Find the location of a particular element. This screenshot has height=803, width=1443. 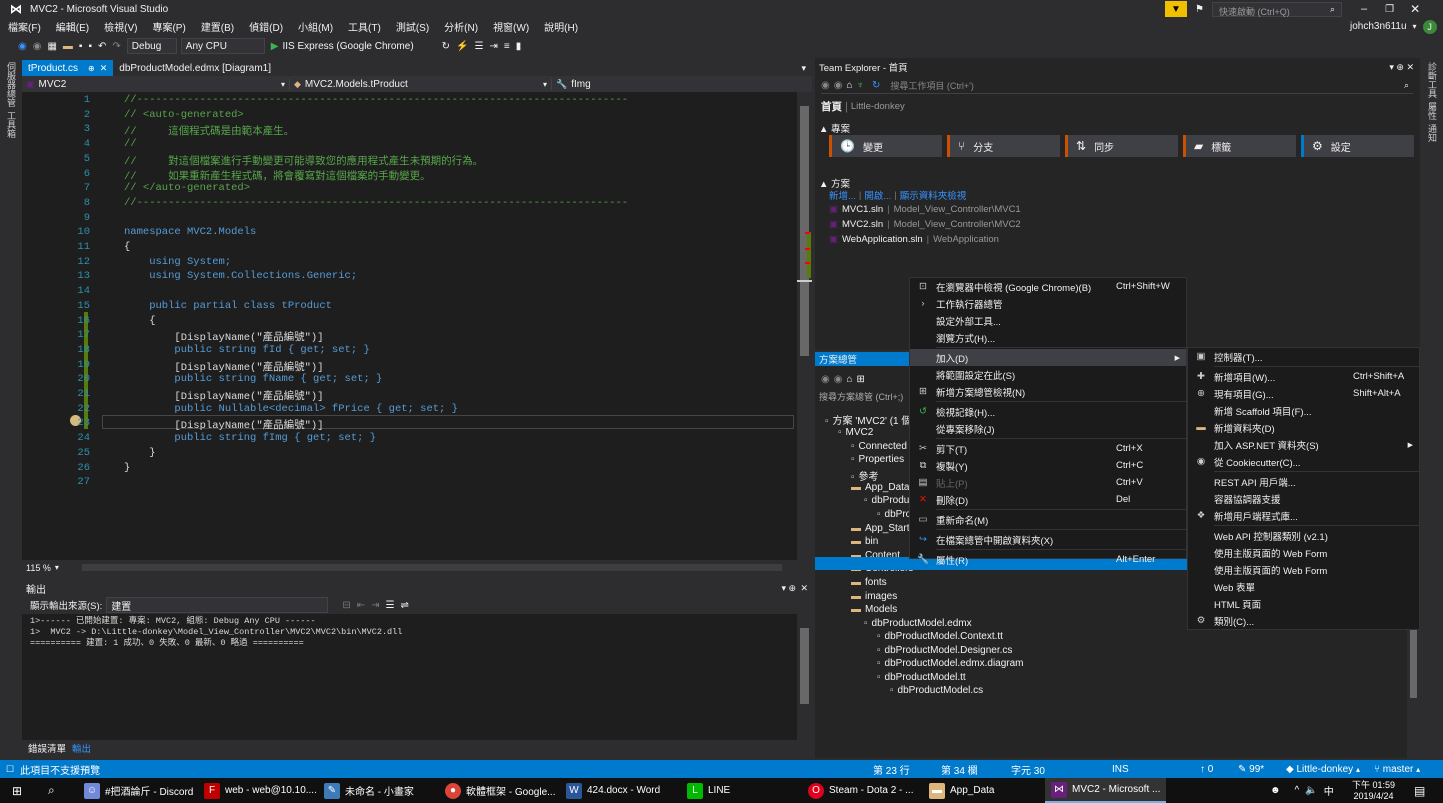

pin-icon: ▾ ⊕ is located at coordinates (788, 588).